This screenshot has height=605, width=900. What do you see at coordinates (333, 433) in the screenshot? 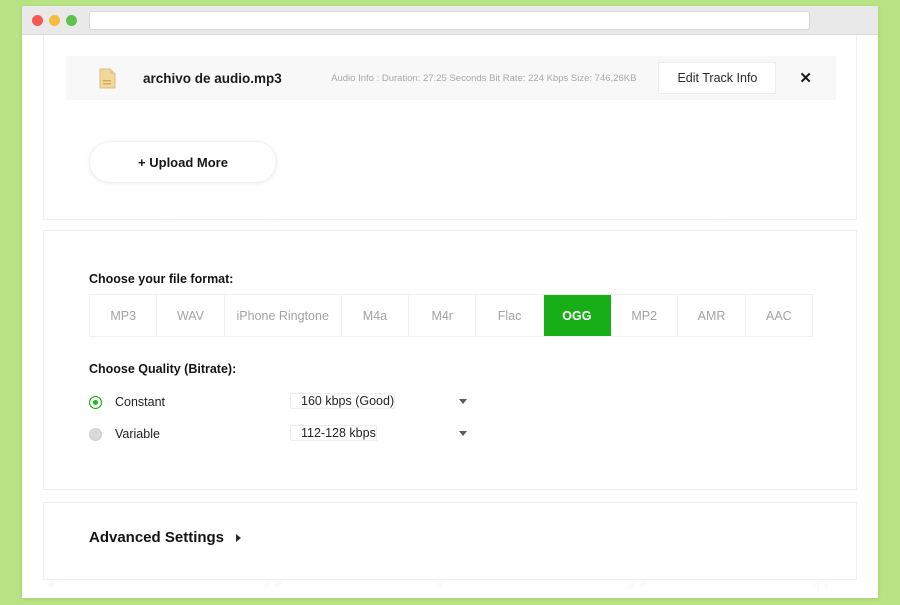
I see `variable-bitrate-select: 112-128 kbps` at bounding box center [333, 433].